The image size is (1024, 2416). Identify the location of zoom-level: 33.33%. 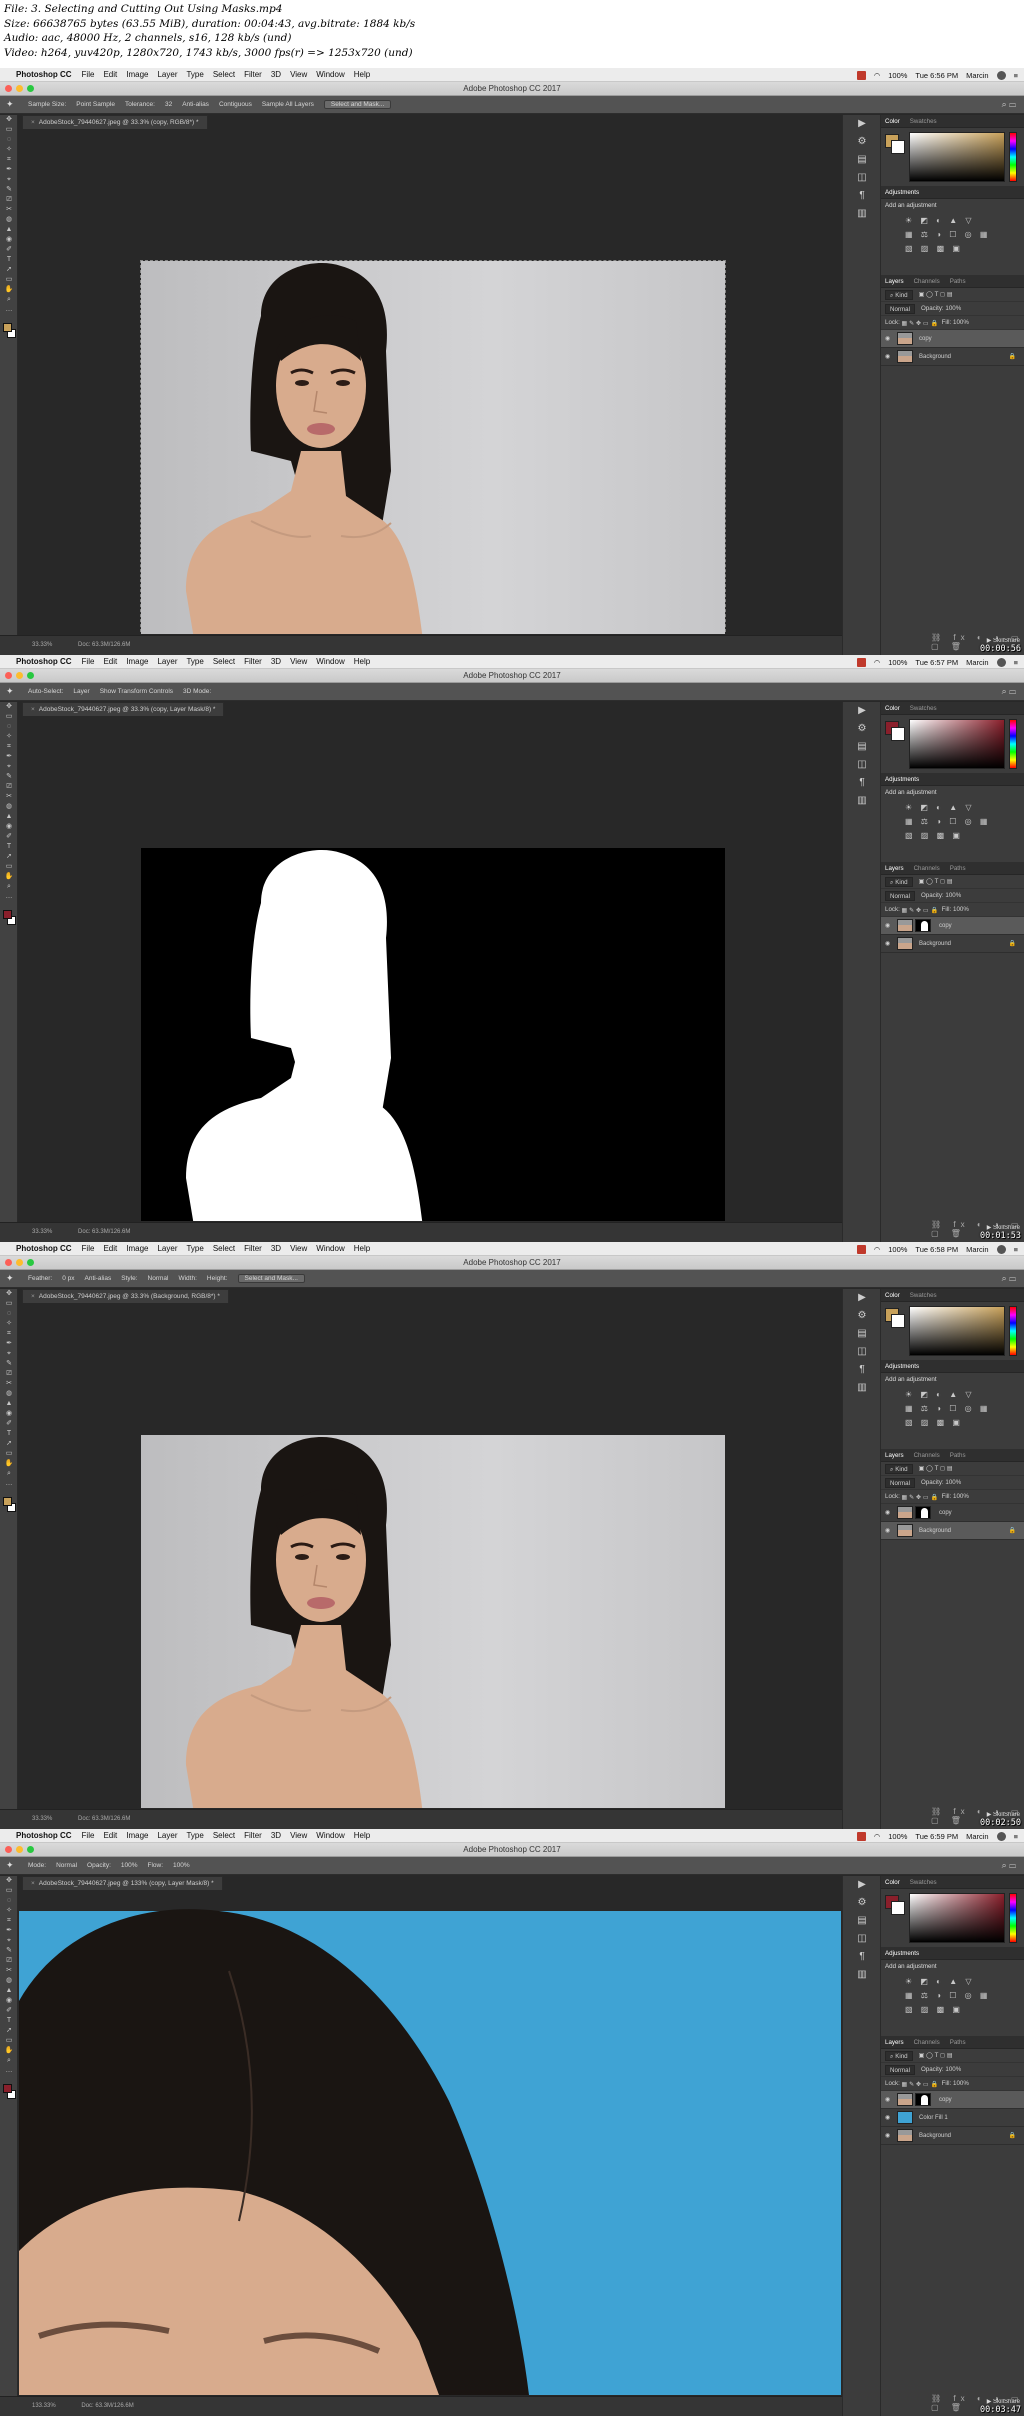
(42, 645).